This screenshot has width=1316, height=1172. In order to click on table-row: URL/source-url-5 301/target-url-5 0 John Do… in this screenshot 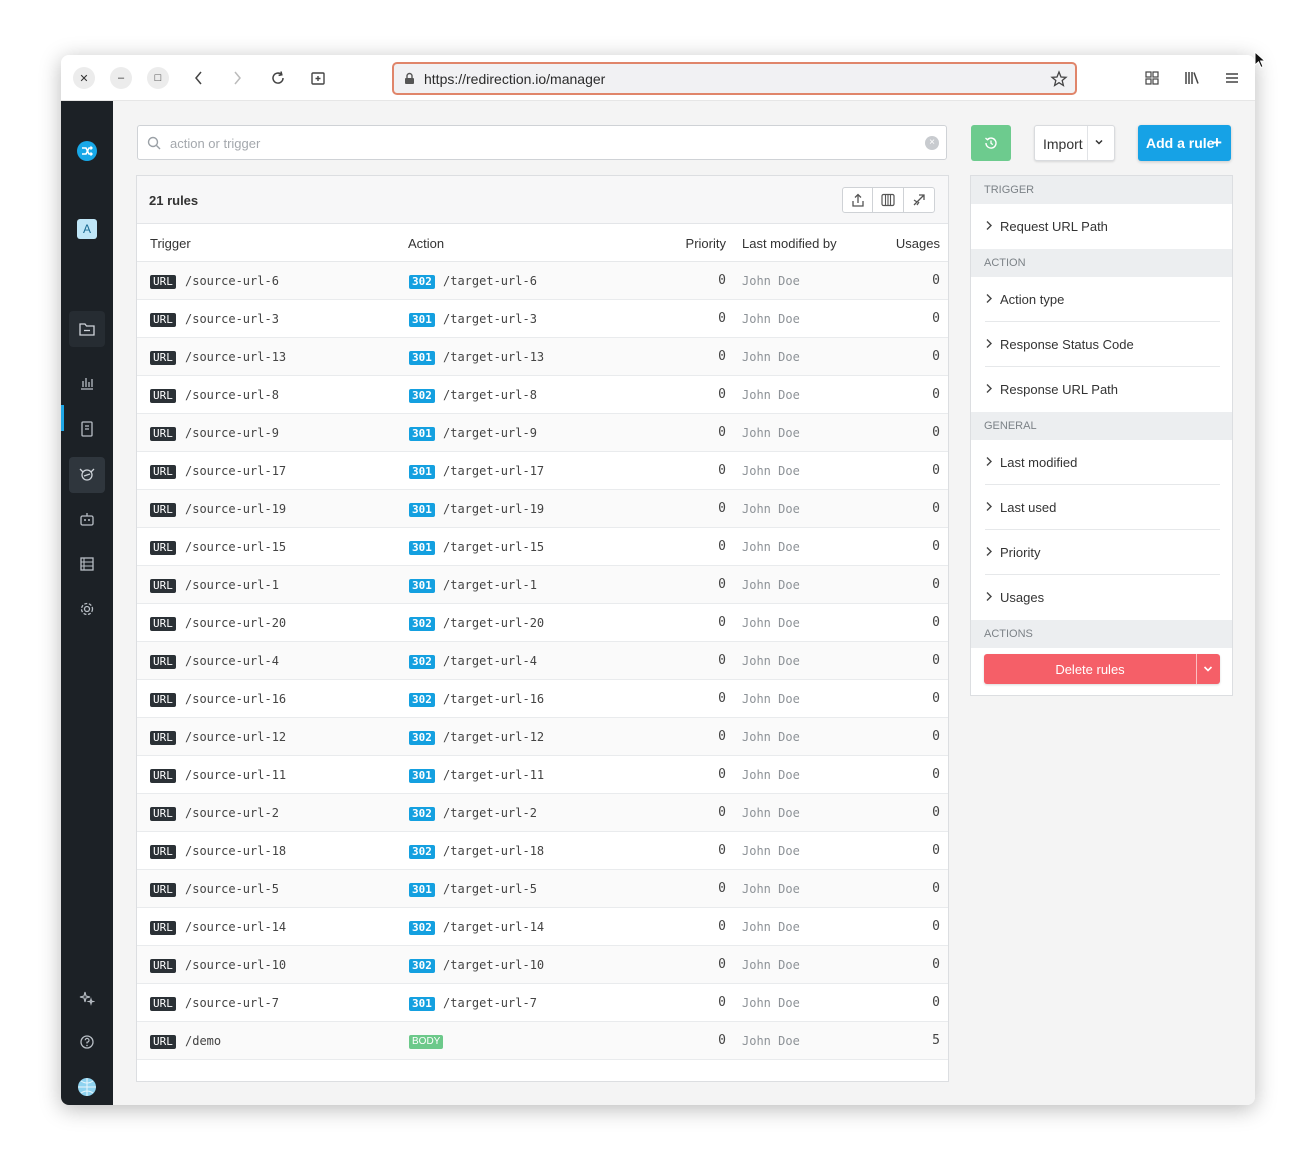, I will do `click(542, 889)`.